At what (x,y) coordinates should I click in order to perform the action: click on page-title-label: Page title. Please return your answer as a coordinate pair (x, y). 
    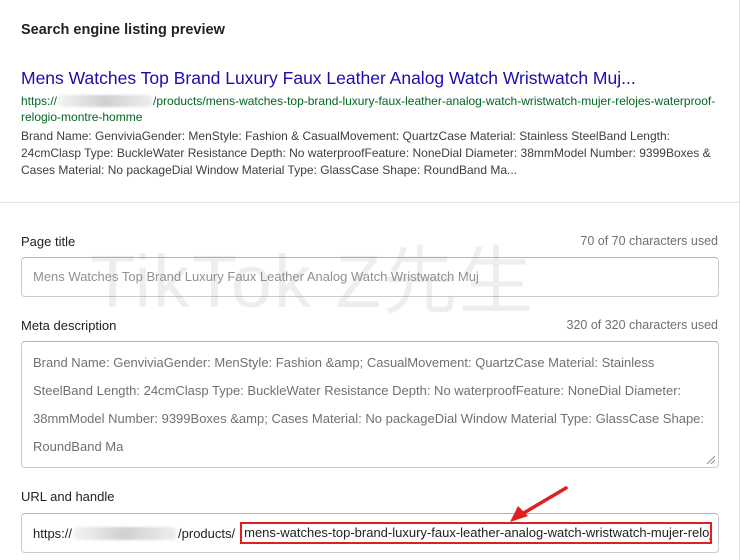
    Looking at the image, I should click on (48, 241).